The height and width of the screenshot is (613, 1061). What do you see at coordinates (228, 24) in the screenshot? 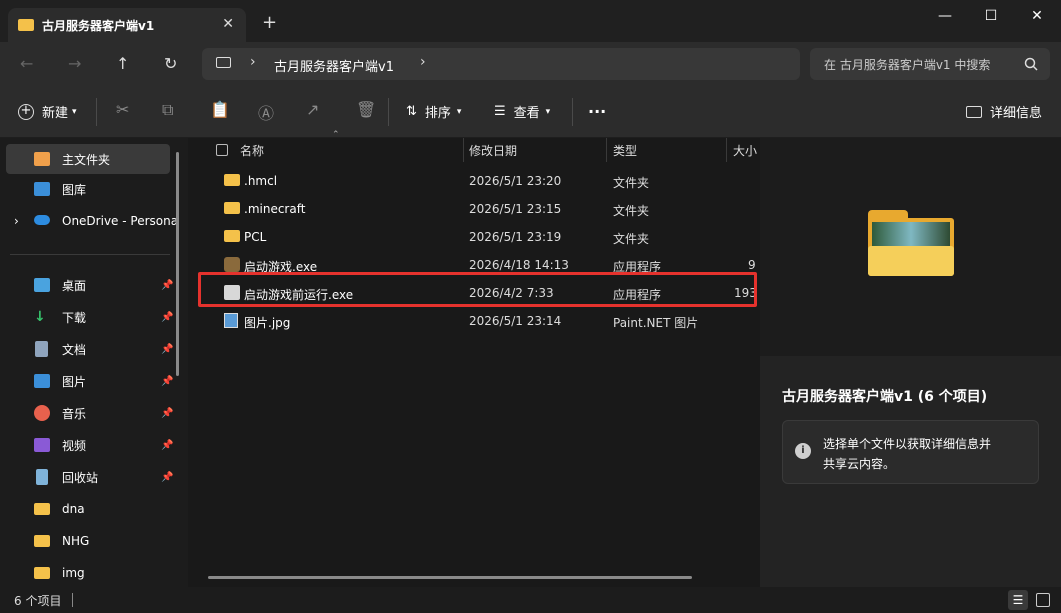
I see `close-tab-icon: ✕` at bounding box center [228, 24].